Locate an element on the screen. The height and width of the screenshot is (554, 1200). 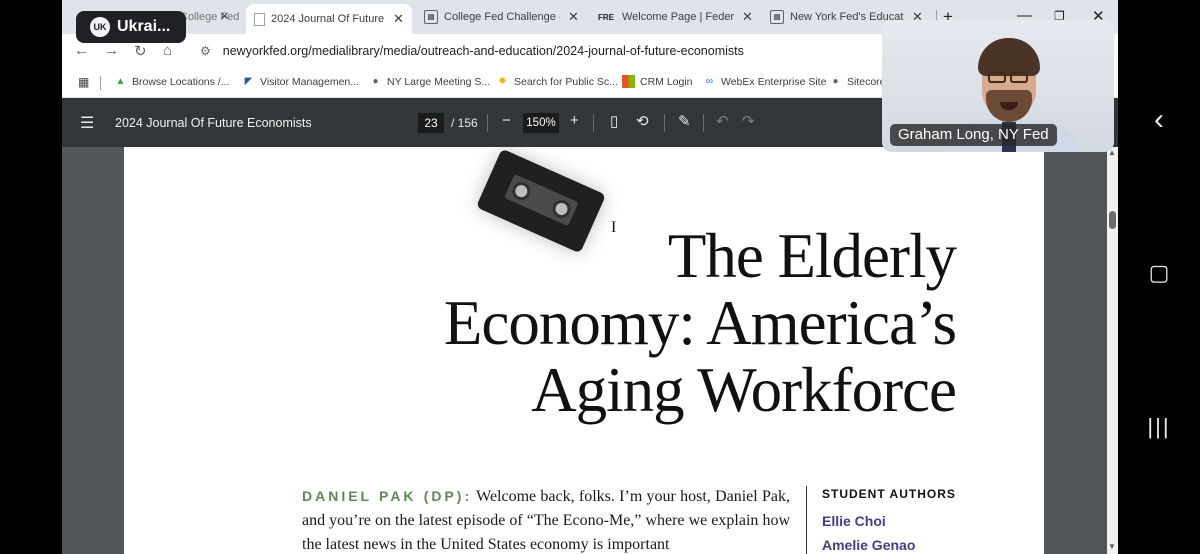
back-icon: ← is located at coordinates (81, 50).